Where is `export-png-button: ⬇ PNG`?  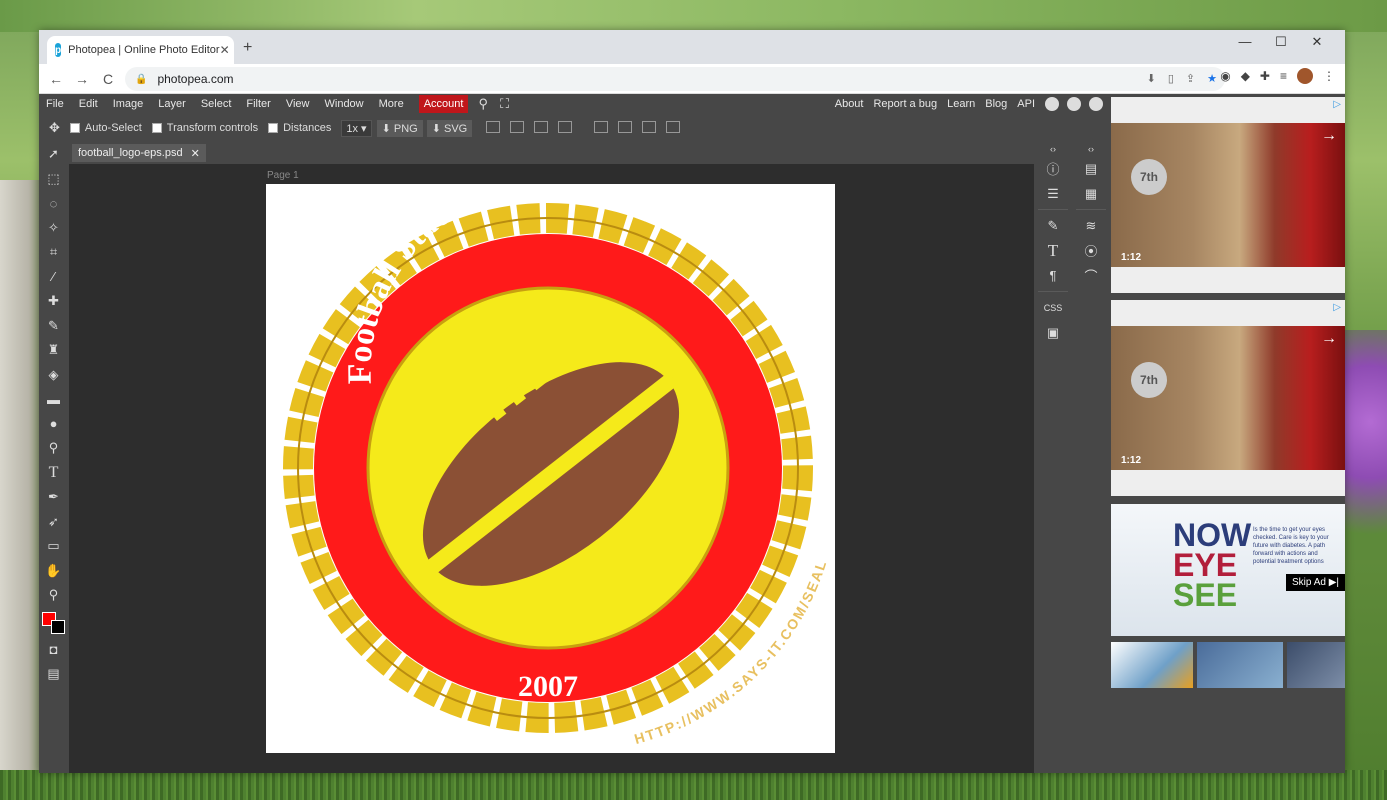 export-png-button: ⬇ PNG is located at coordinates (399, 128).